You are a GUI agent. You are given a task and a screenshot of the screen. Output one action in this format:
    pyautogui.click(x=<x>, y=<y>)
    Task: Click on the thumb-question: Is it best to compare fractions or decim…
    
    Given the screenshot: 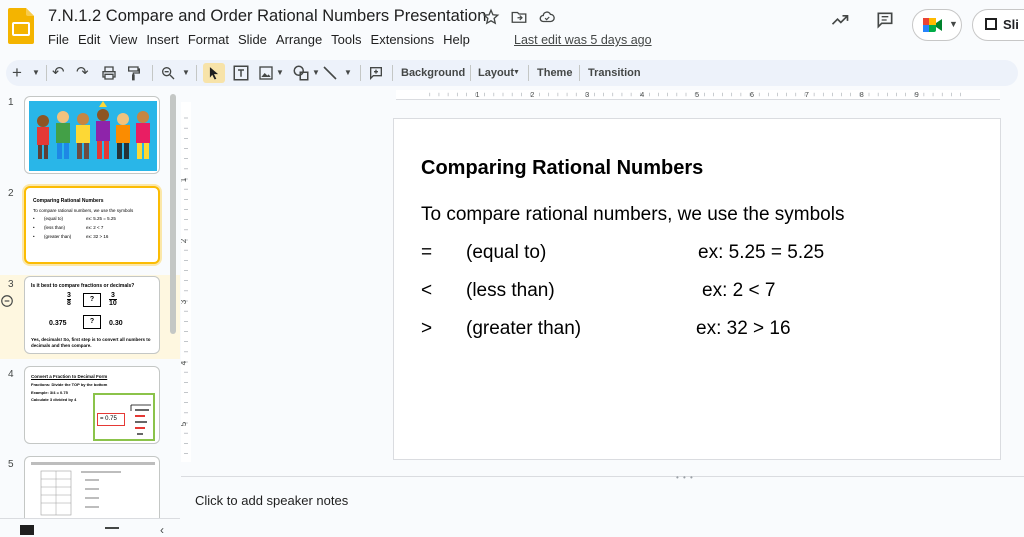 What is the action you would take?
    pyautogui.click(x=83, y=286)
    